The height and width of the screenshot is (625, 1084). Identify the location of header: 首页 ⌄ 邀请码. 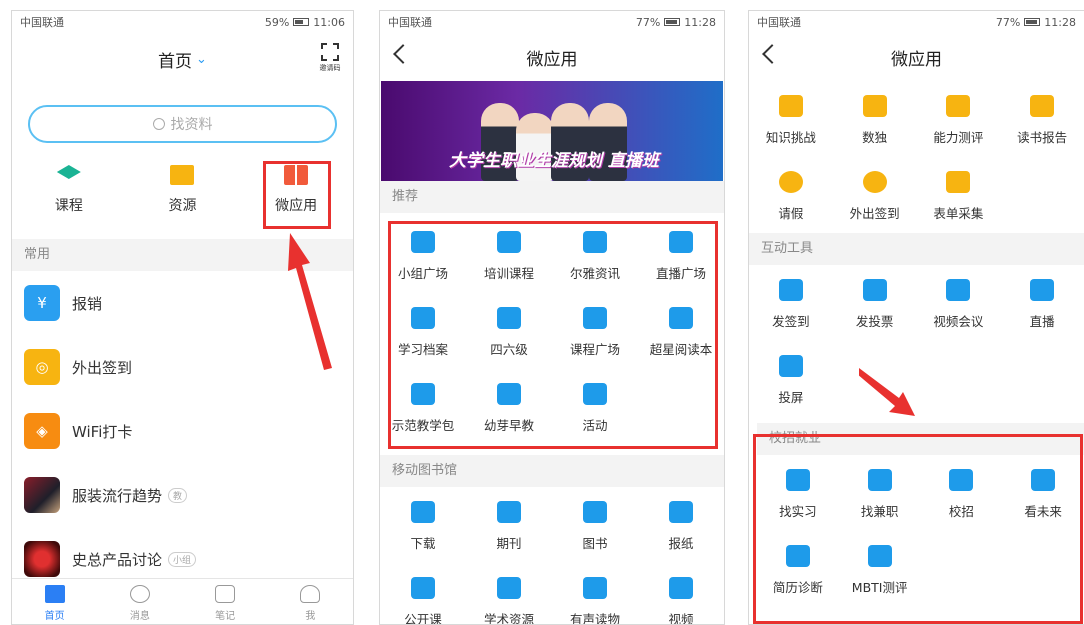
(182, 59).